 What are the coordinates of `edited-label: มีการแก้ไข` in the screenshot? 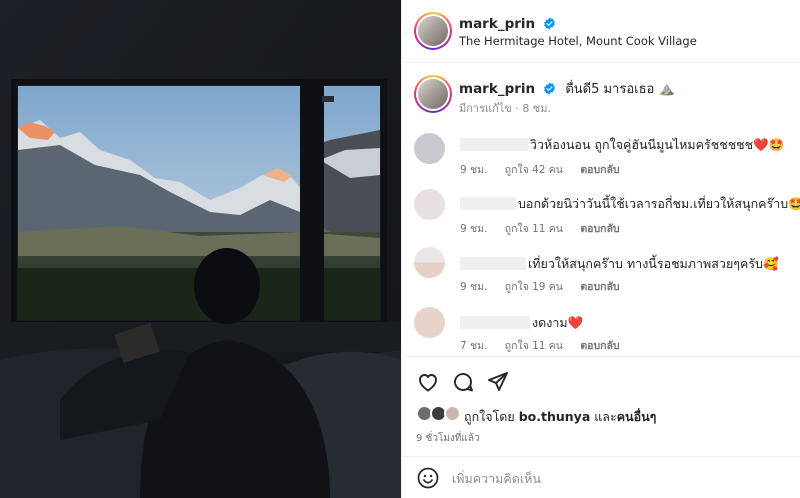 It's located at (485, 108).